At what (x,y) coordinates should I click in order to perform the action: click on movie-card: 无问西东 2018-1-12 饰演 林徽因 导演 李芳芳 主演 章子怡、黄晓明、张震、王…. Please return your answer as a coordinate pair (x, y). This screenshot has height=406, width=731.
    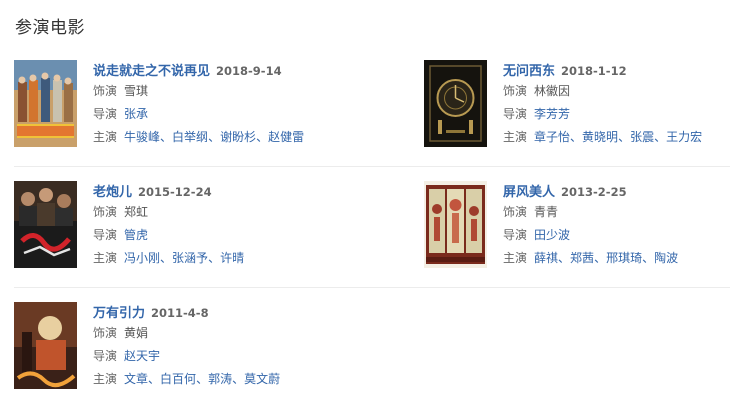
    Looking at the image, I should click on (577, 108).